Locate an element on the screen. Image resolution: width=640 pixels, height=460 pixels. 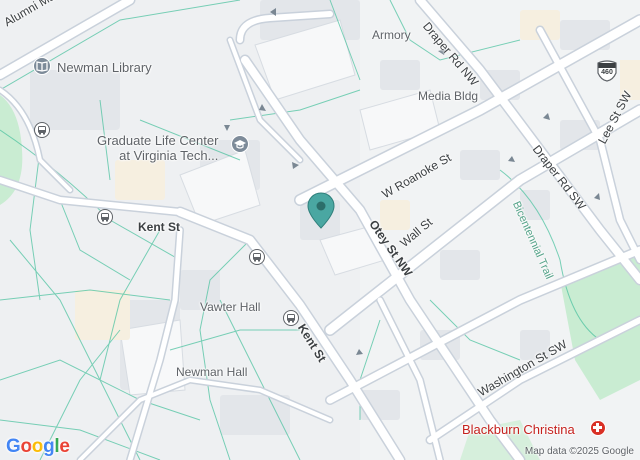
hospital-icon is located at coordinates (598, 428).